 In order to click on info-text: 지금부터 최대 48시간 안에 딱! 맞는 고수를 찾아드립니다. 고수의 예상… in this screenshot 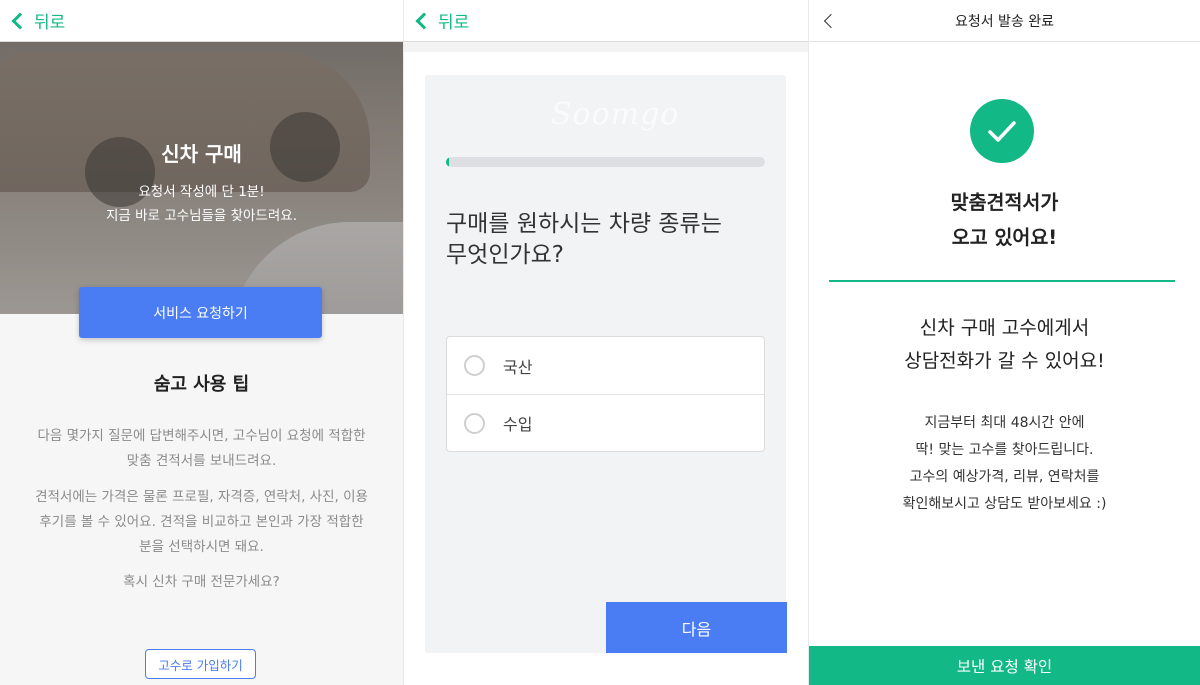, I will do `click(1004, 464)`.